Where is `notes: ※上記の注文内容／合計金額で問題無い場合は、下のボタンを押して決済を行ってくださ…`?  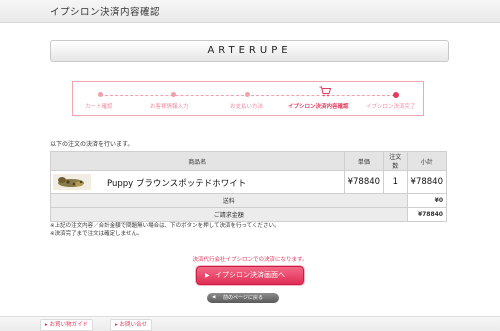 notes: ※上記の注文内容／合計金額で問題無い場合は、下のボタンを押して決済を行ってくださ… is located at coordinates (165, 230).